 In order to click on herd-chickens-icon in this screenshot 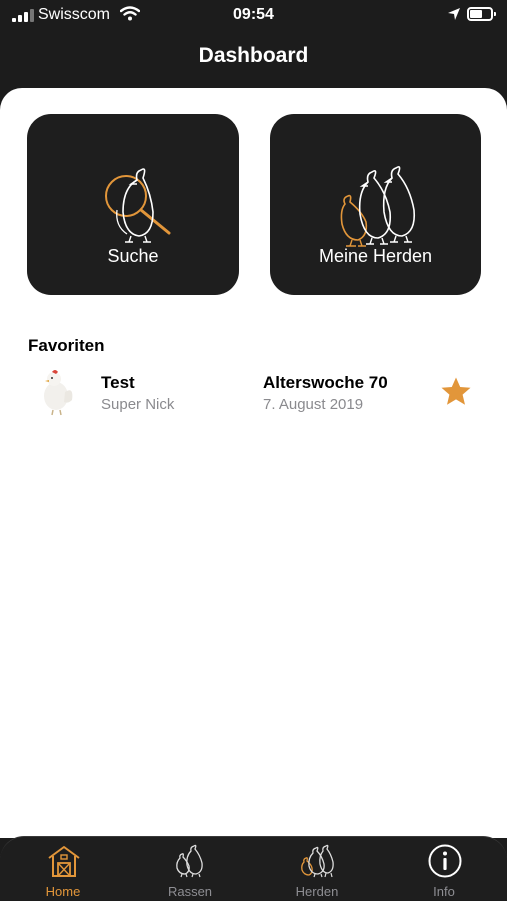, I will do `click(378, 206)`.